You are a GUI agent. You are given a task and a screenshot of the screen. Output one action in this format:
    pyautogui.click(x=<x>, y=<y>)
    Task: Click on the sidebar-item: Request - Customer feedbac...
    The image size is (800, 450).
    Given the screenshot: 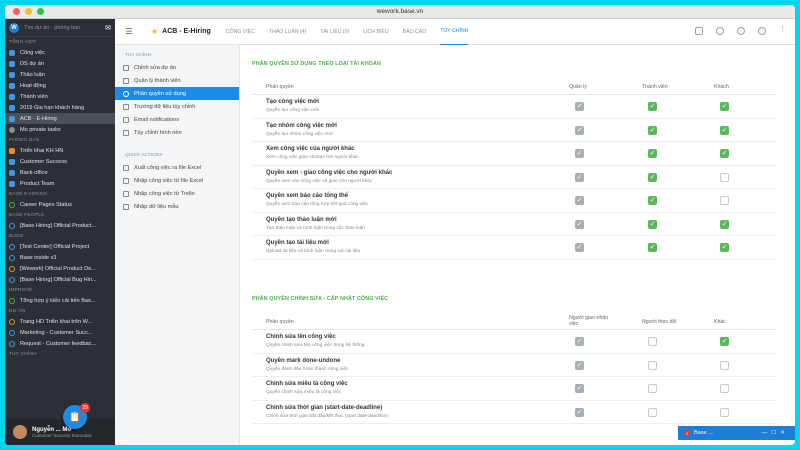 What is the action you would take?
    pyautogui.click(x=60, y=343)
    